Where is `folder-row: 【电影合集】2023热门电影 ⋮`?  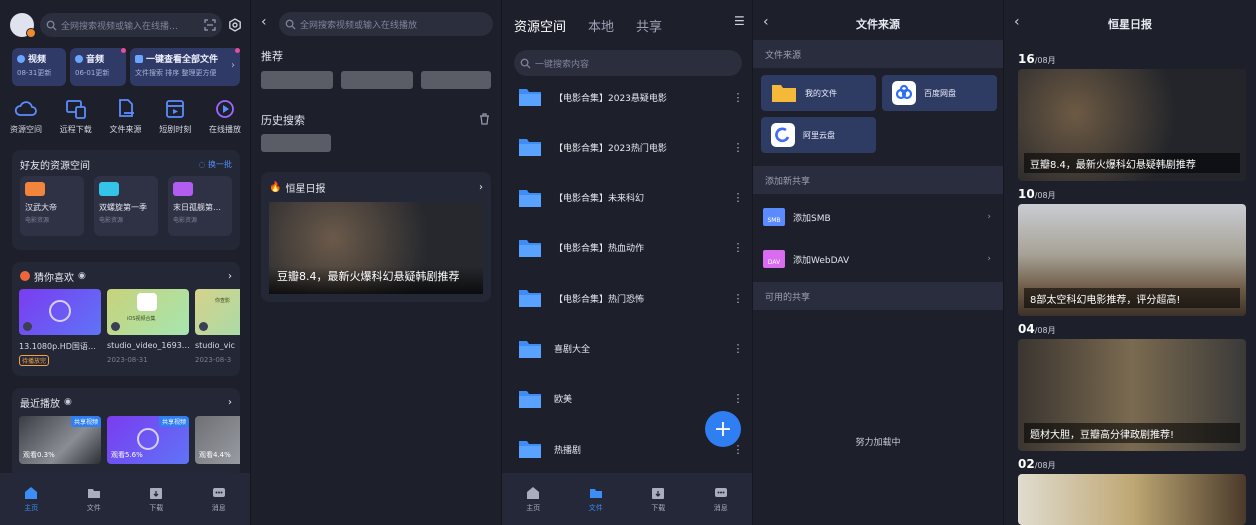 folder-row: 【电影合集】2023热门电影 ⋮ is located at coordinates (631, 147).